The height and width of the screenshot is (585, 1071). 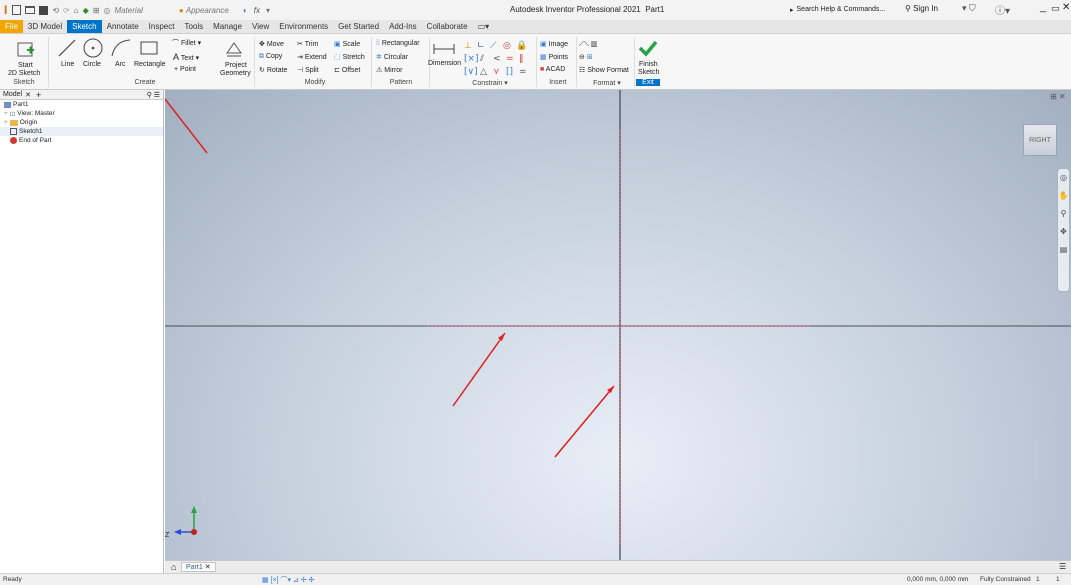 What do you see at coordinates (149, 95) in the screenshot?
I see `browser-search-icon: ⚲` at bounding box center [149, 95].